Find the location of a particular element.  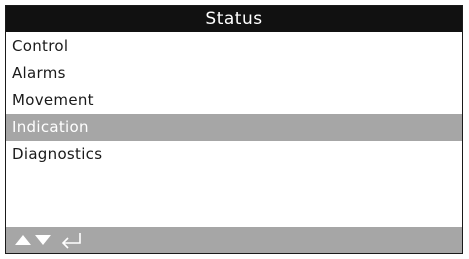

menu-item-indication: Indication is located at coordinates (234, 127).